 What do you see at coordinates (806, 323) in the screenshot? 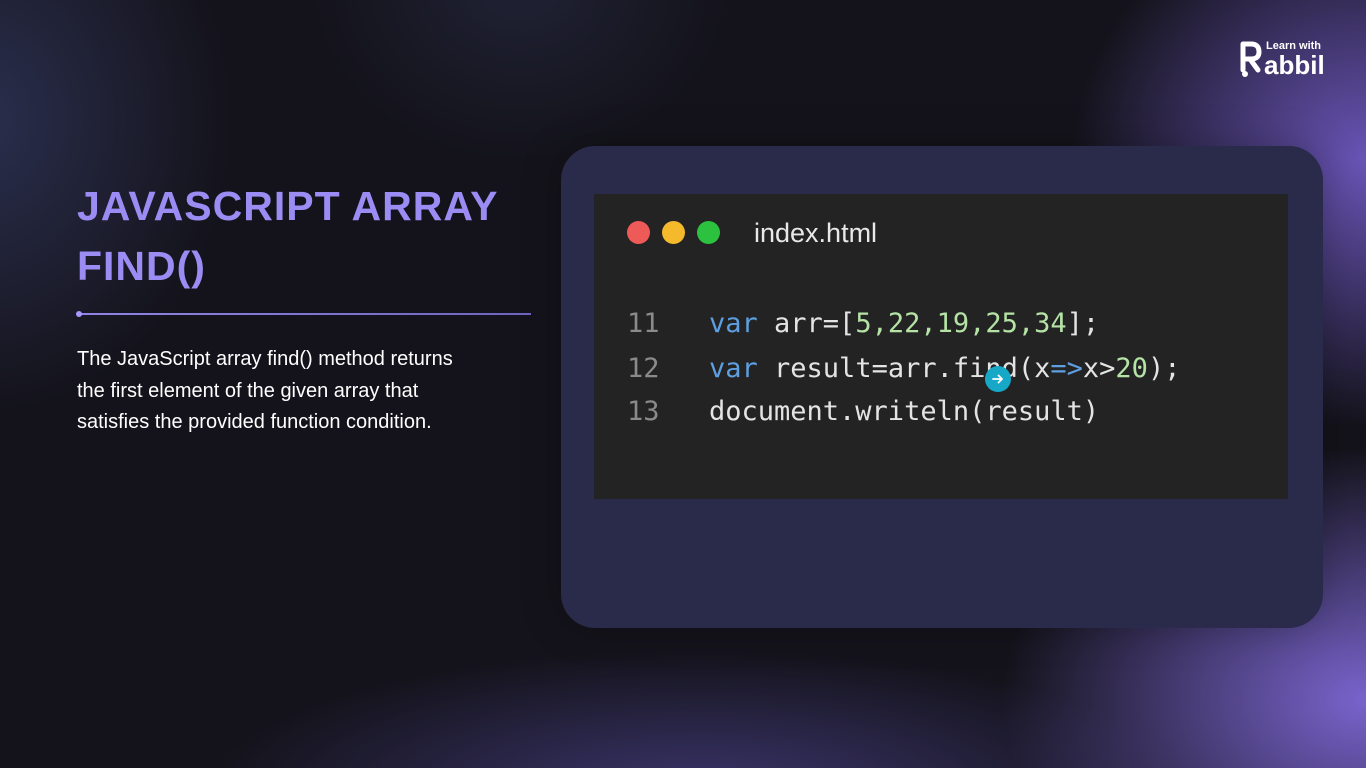
I see `code-text: arr=[` at bounding box center [806, 323].